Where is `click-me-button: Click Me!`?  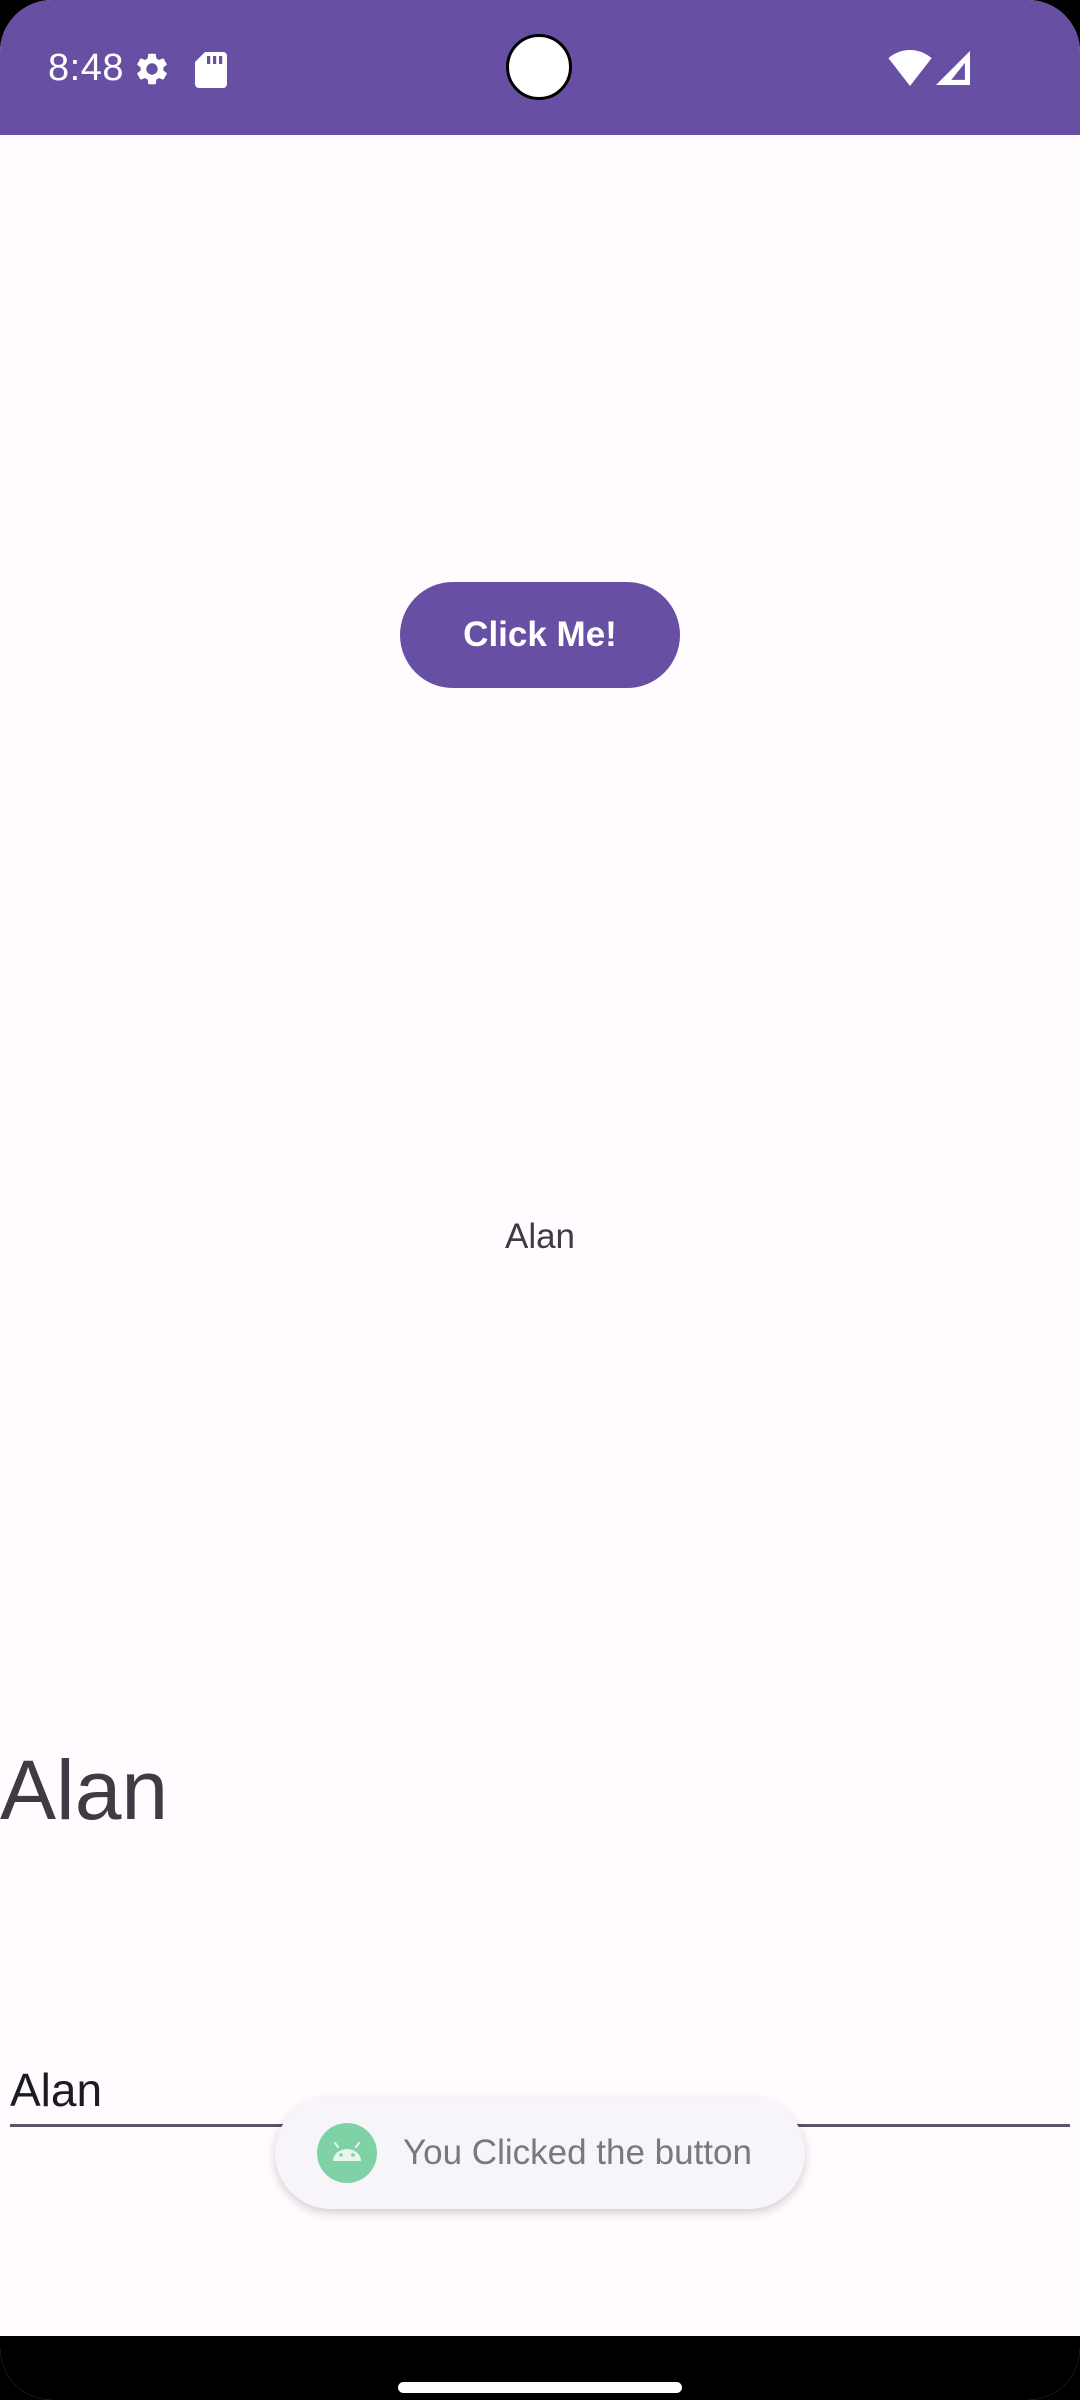 click-me-button: Click Me! is located at coordinates (540, 635).